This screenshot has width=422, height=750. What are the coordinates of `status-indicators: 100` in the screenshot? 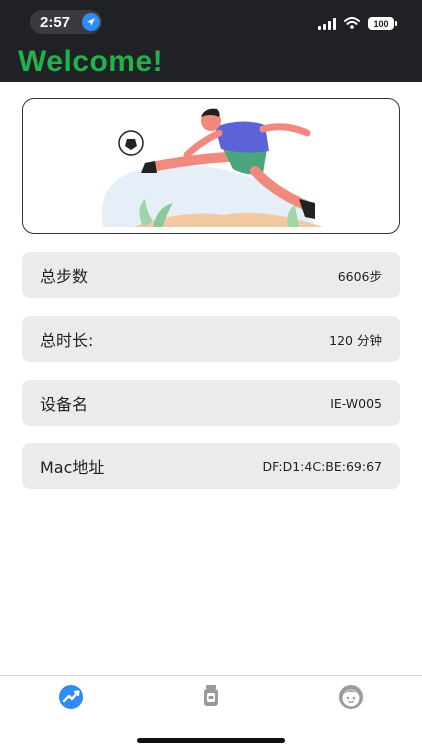 It's located at (357, 23).